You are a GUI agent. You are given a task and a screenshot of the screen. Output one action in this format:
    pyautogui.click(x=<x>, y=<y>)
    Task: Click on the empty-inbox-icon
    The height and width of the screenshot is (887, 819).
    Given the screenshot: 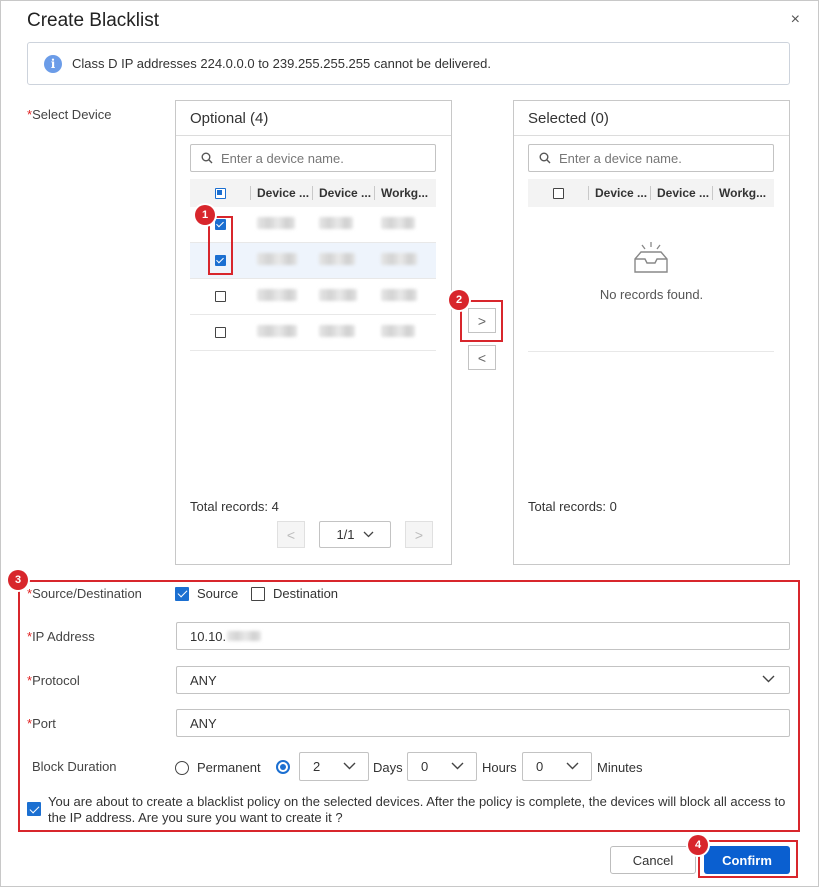 What is the action you would take?
    pyautogui.click(x=651, y=257)
    